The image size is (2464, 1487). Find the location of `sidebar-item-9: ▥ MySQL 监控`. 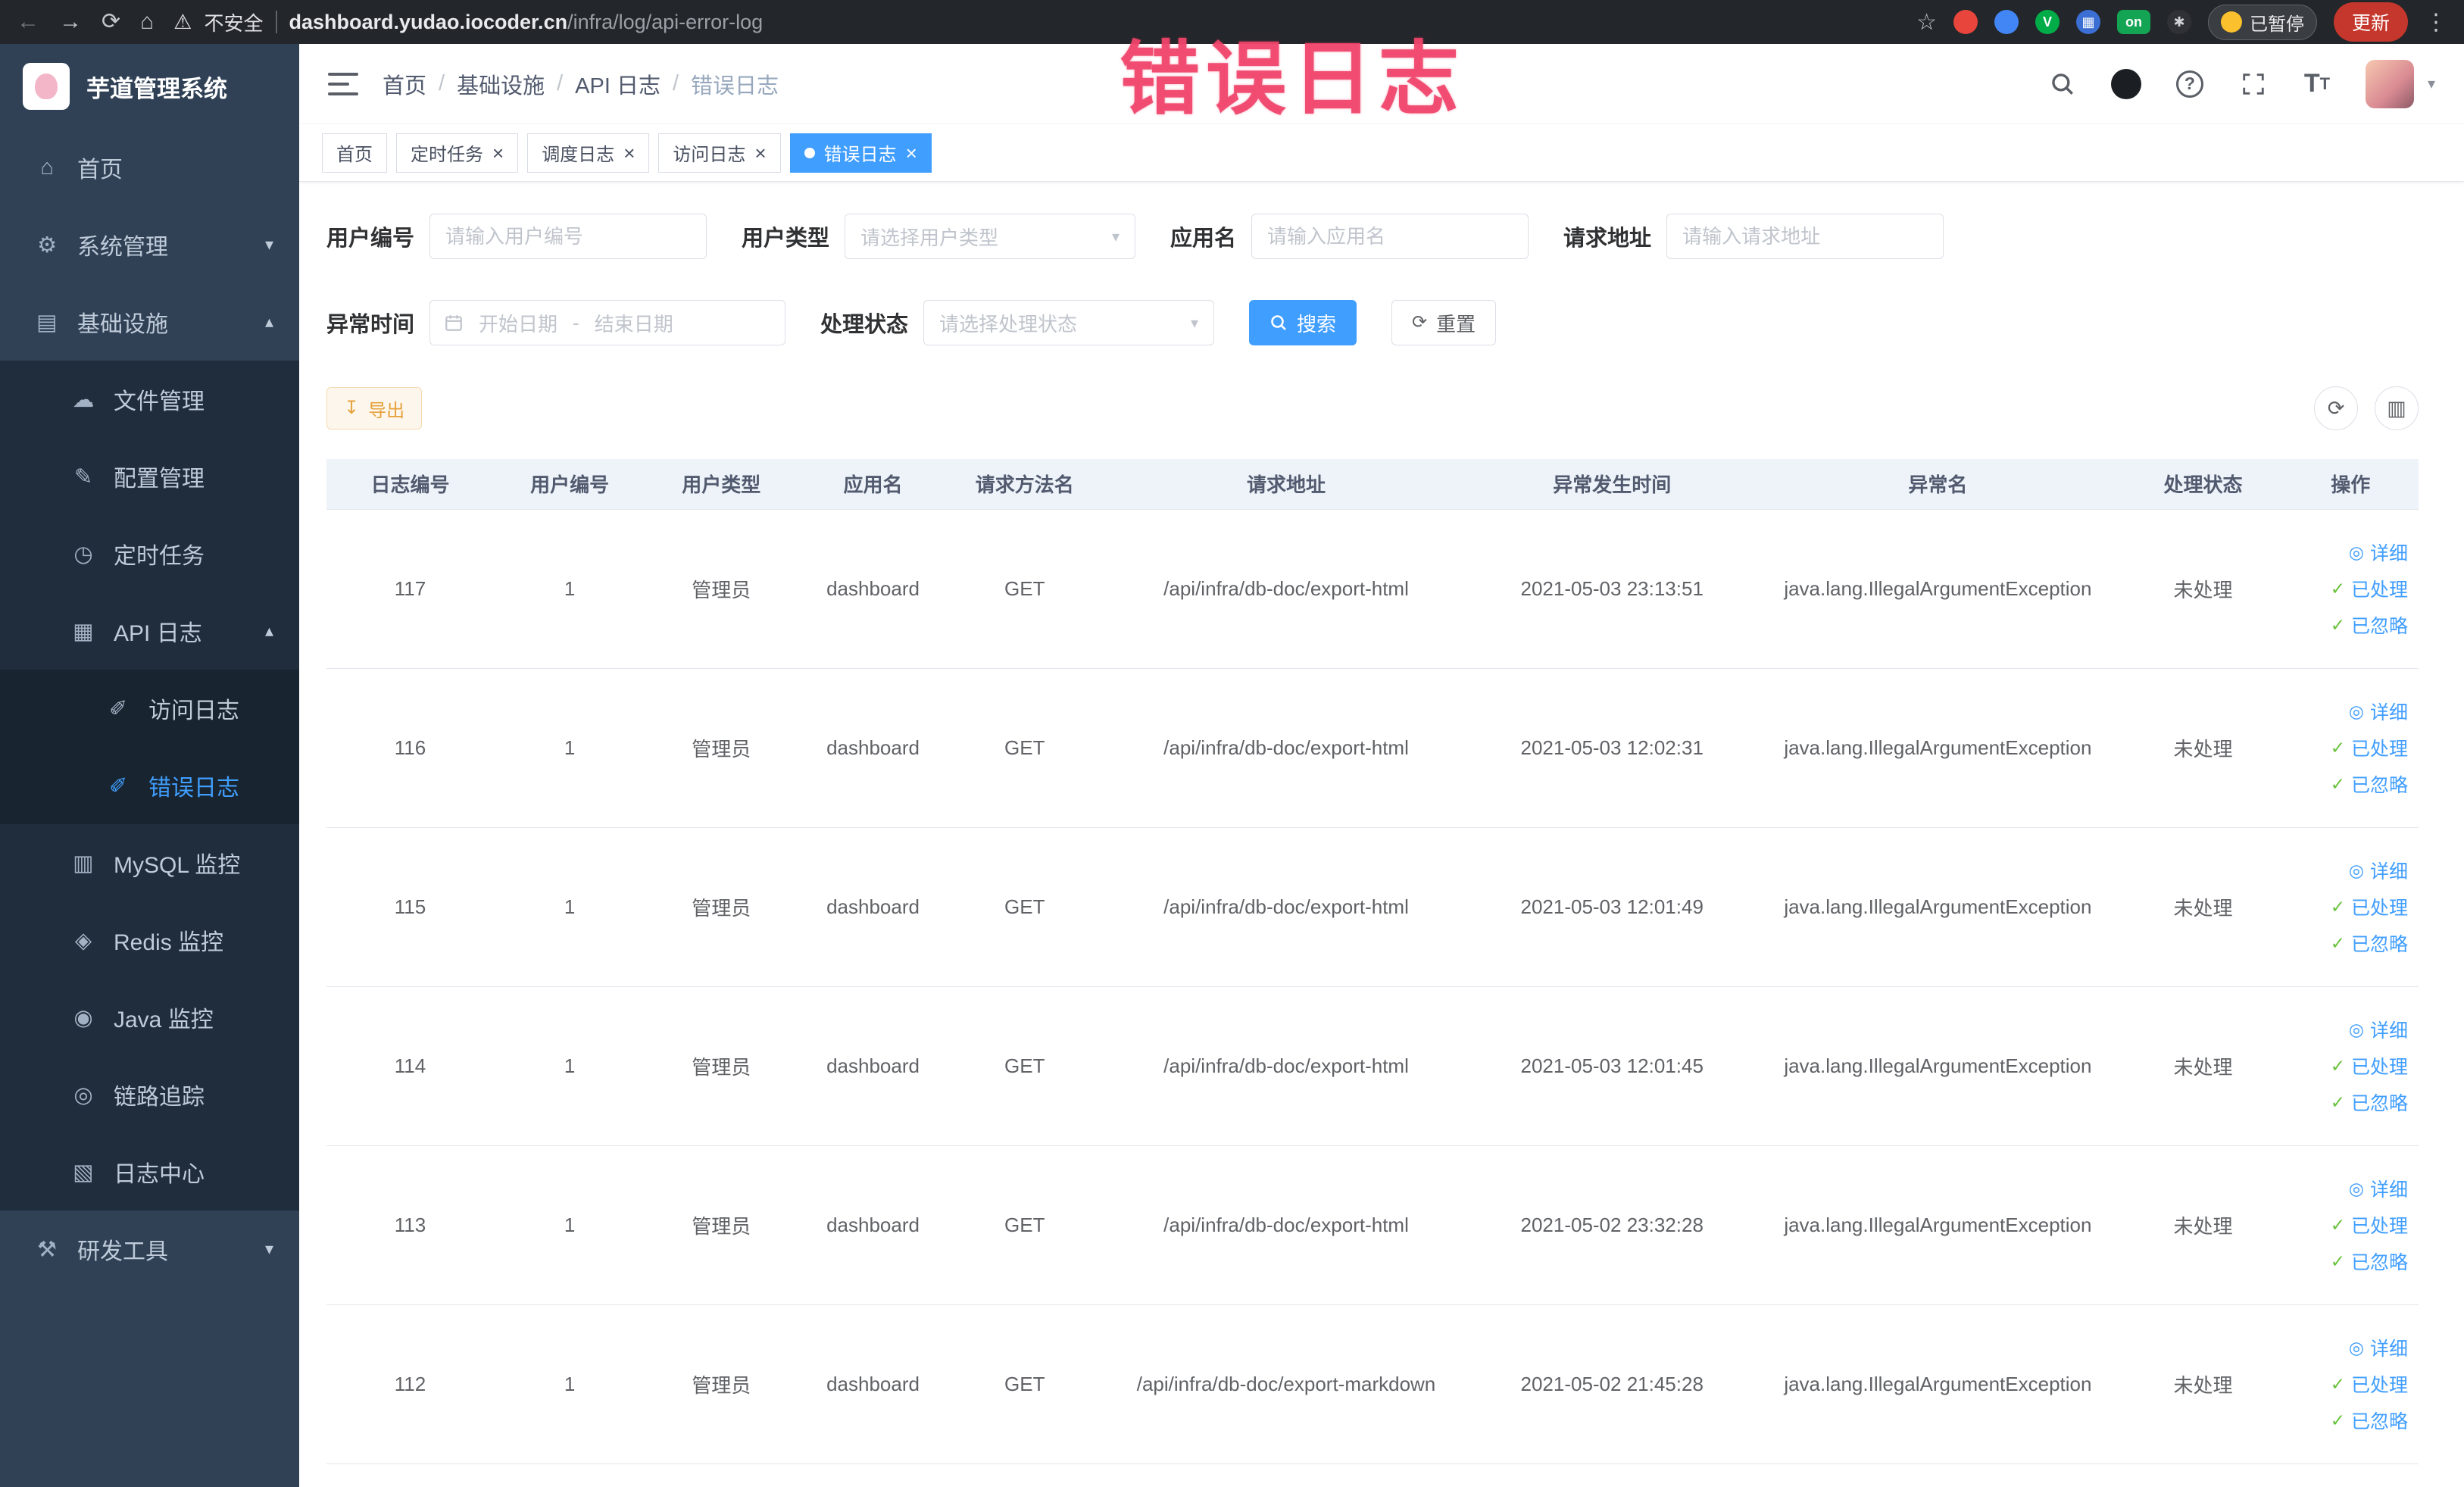

sidebar-item-9: ▥ MySQL 监控 is located at coordinates (149, 862).